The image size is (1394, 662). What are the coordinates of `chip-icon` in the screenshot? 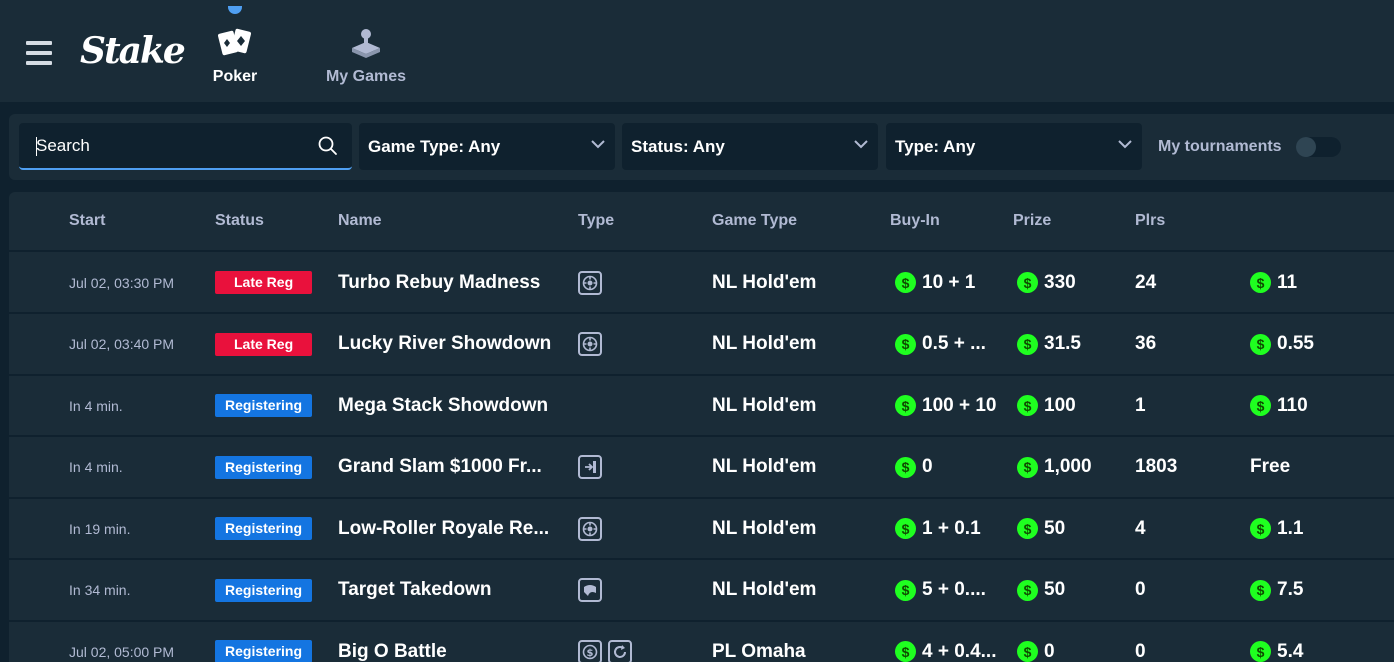 It's located at (590, 283).